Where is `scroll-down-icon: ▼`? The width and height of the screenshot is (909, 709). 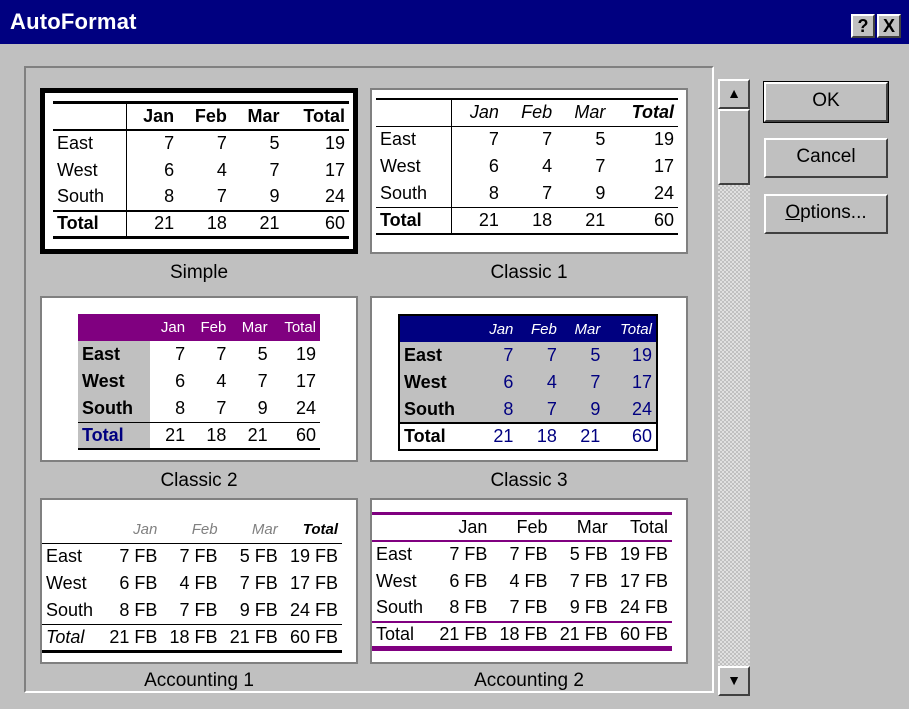 scroll-down-icon: ▼ is located at coordinates (734, 681).